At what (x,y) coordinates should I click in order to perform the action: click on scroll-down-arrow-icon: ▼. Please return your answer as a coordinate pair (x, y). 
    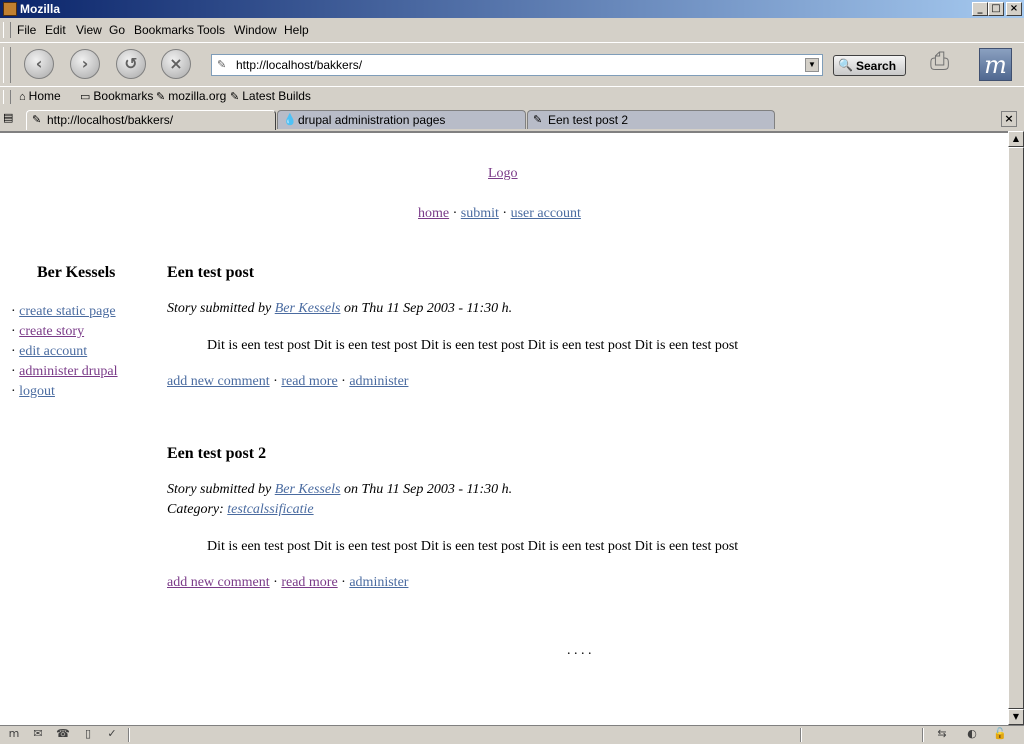
    Looking at the image, I should click on (1016, 717).